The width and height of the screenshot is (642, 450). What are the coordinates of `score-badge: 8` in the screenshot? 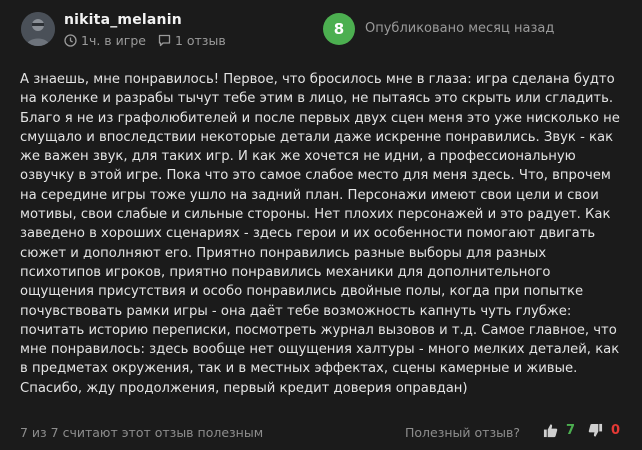 It's located at (339, 29).